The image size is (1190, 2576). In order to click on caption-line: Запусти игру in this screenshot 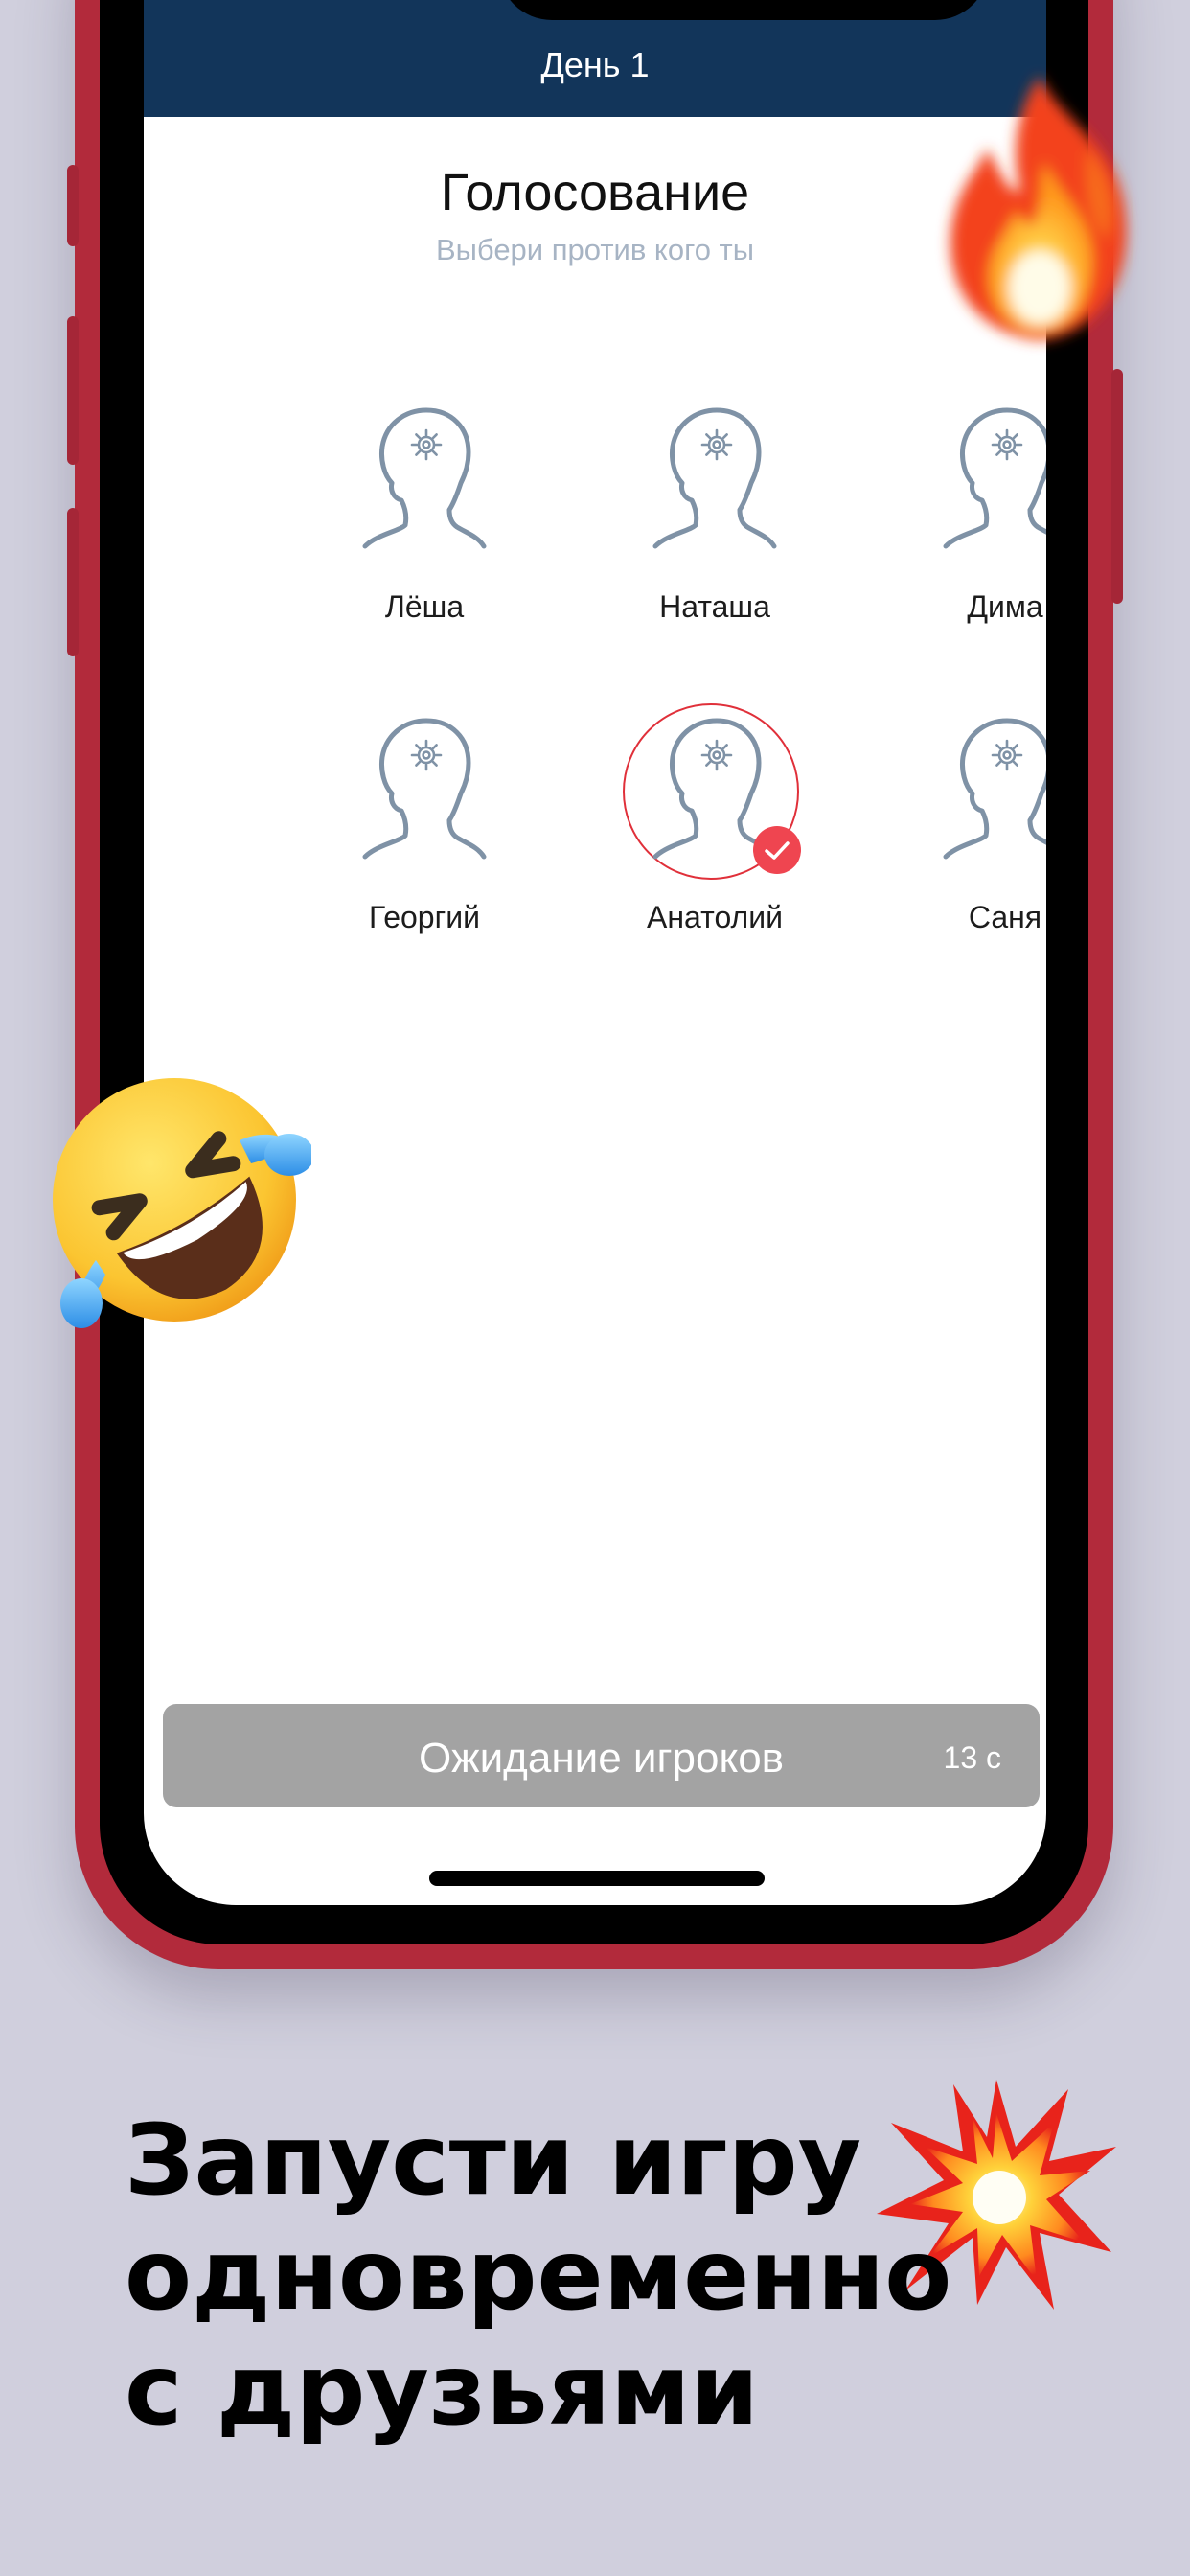, I will do `click(494, 2161)`.